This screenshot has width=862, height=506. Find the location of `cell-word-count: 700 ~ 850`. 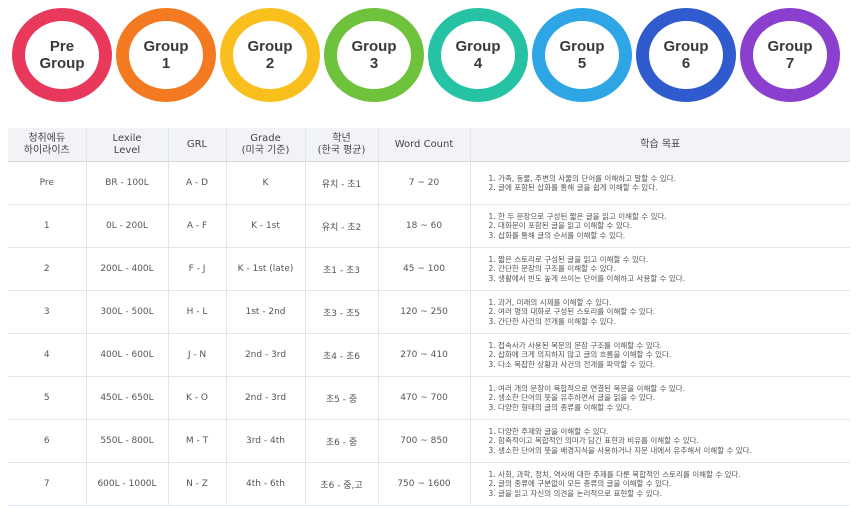

cell-word-count: 700 ~ 850 is located at coordinates (424, 441).